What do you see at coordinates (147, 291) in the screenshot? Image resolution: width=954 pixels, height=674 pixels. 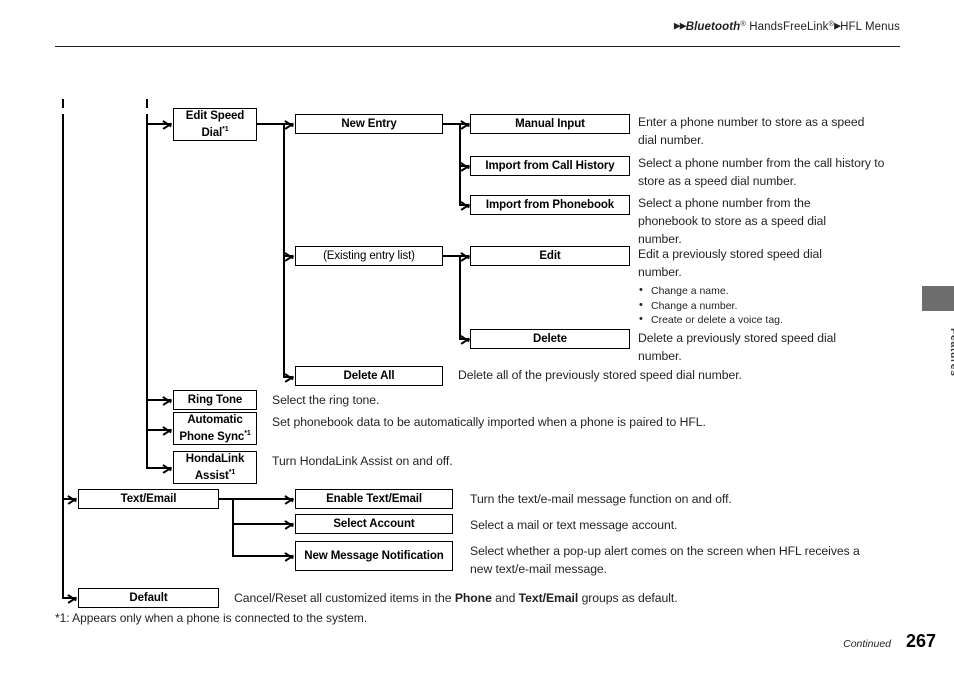 I see `trunk-inner` at bounding box center [147, 291].